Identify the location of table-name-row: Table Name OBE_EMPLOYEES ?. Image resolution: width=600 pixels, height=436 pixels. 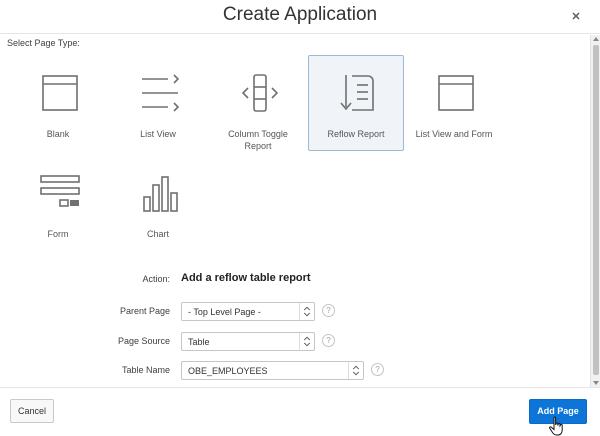
(295, 371).